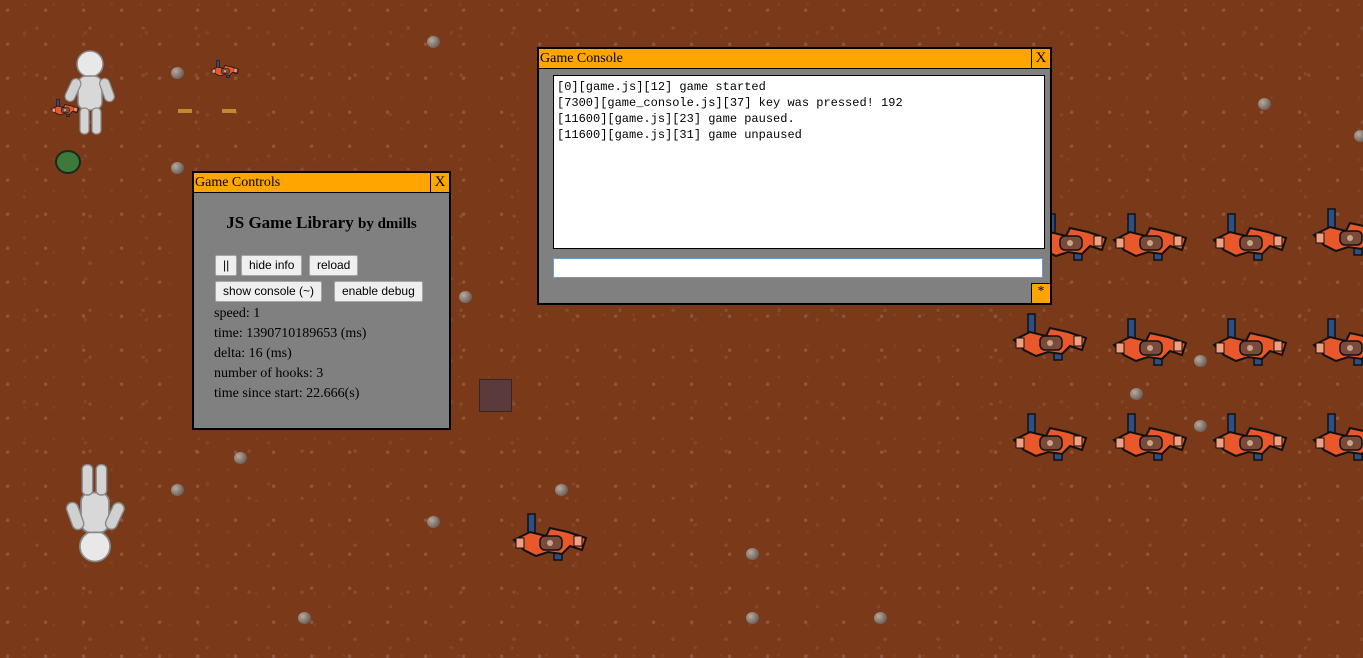 This screenshot has height=658, width=1363. What do you see at coordinates (387, 224) in the screenshot?
I see `library-author: by dmills` at bounding box center [387, 224].